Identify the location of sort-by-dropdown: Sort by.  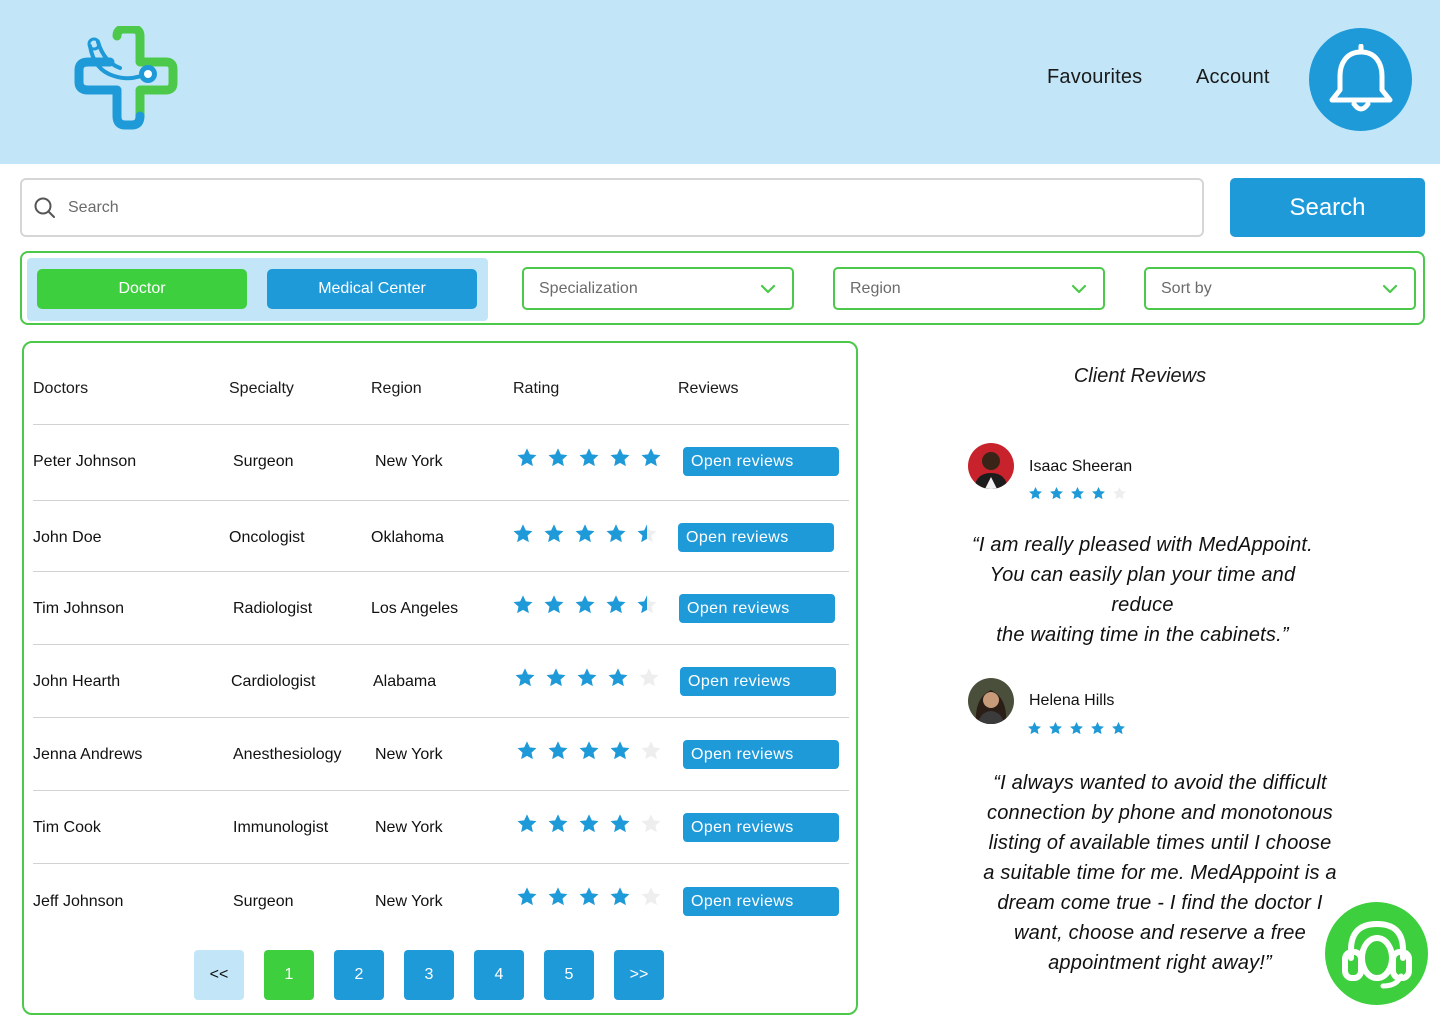
(1280, 288).